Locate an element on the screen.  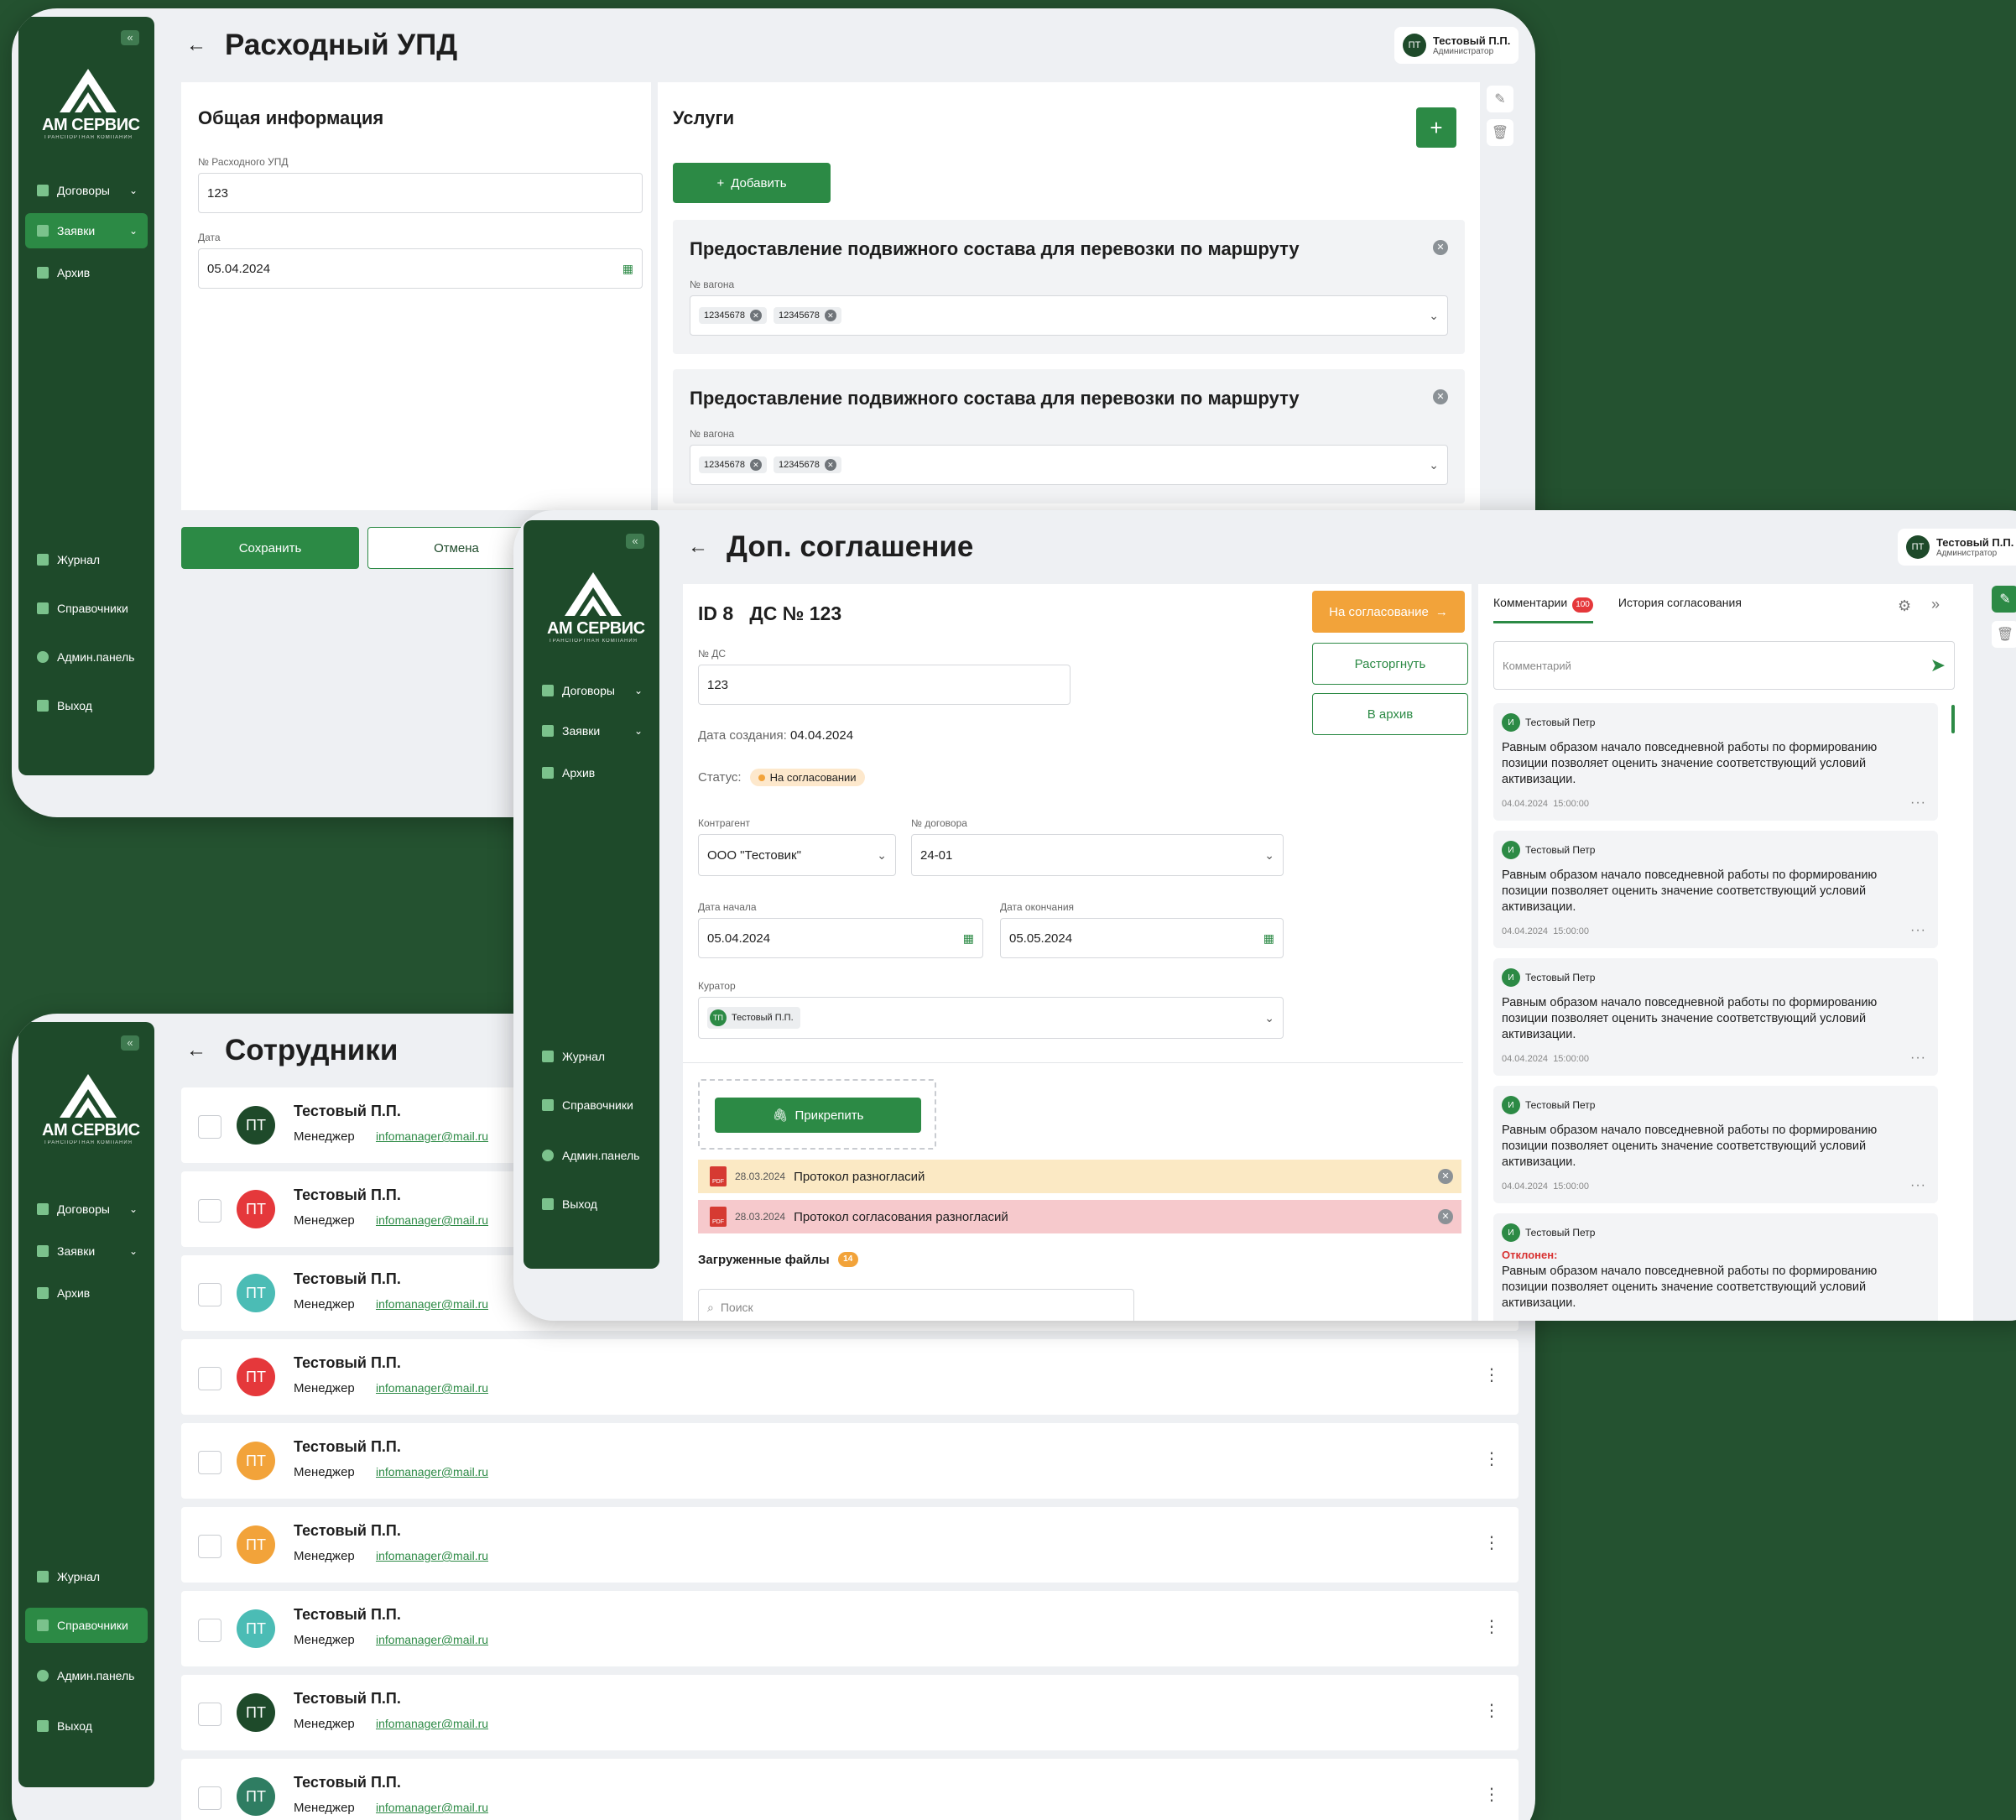
settings-icon: ⚙ is located at coordinates (1905, 606).